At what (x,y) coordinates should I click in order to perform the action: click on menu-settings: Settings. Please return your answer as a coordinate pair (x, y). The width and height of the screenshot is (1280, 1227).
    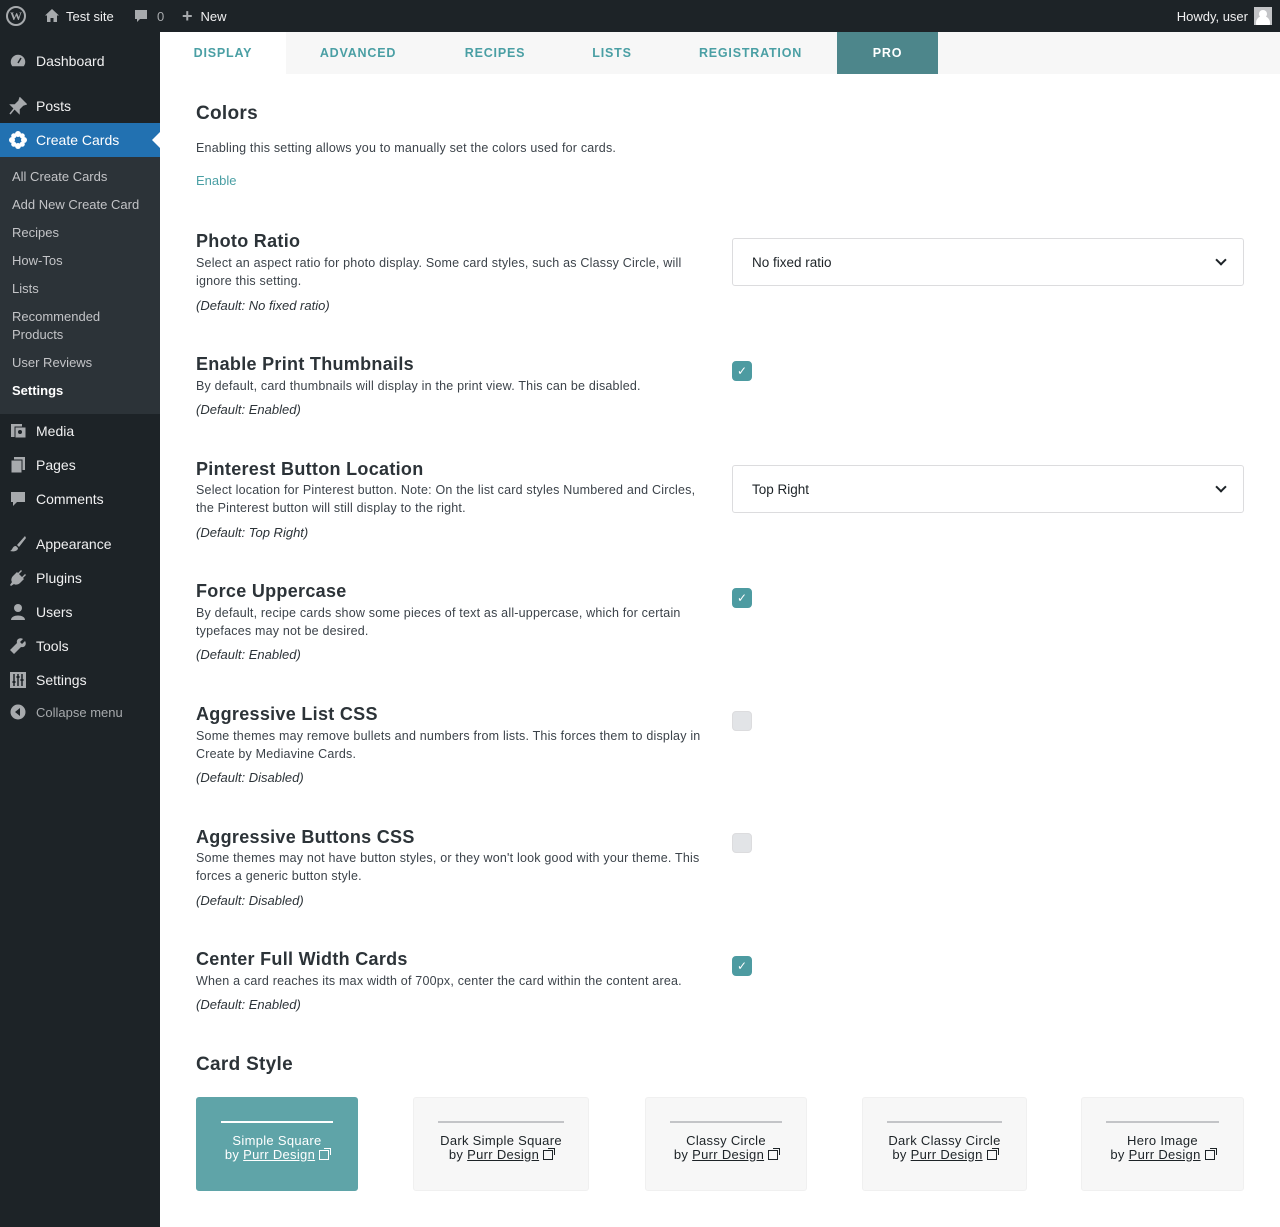
    Looking at the image, I should click on (80, 680).